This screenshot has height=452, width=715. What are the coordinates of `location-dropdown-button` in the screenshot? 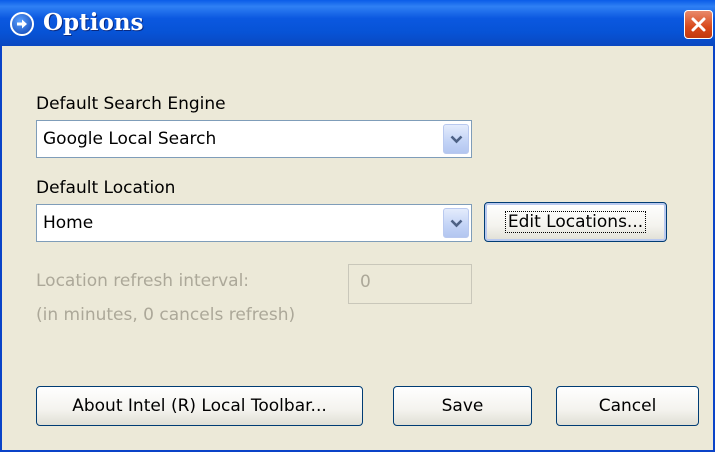 It's located at (456, 223).